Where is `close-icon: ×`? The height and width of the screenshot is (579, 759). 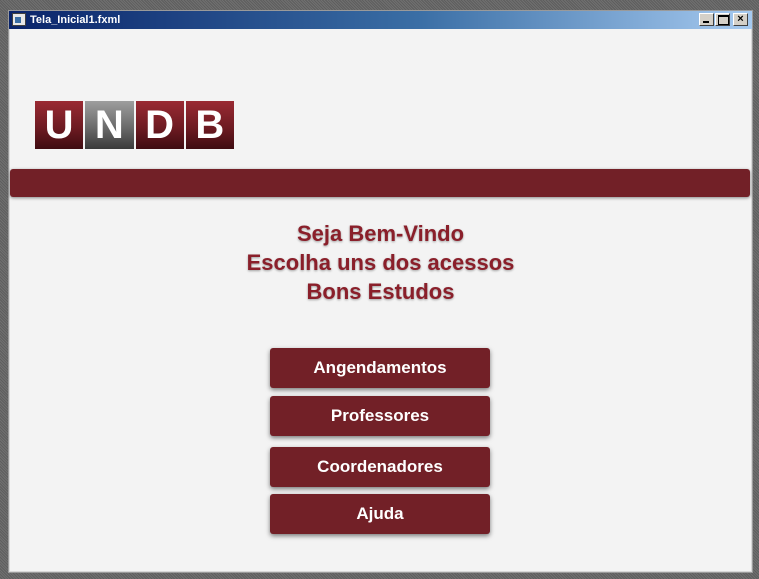 close-icon: × is located at coordinates (740, 19).